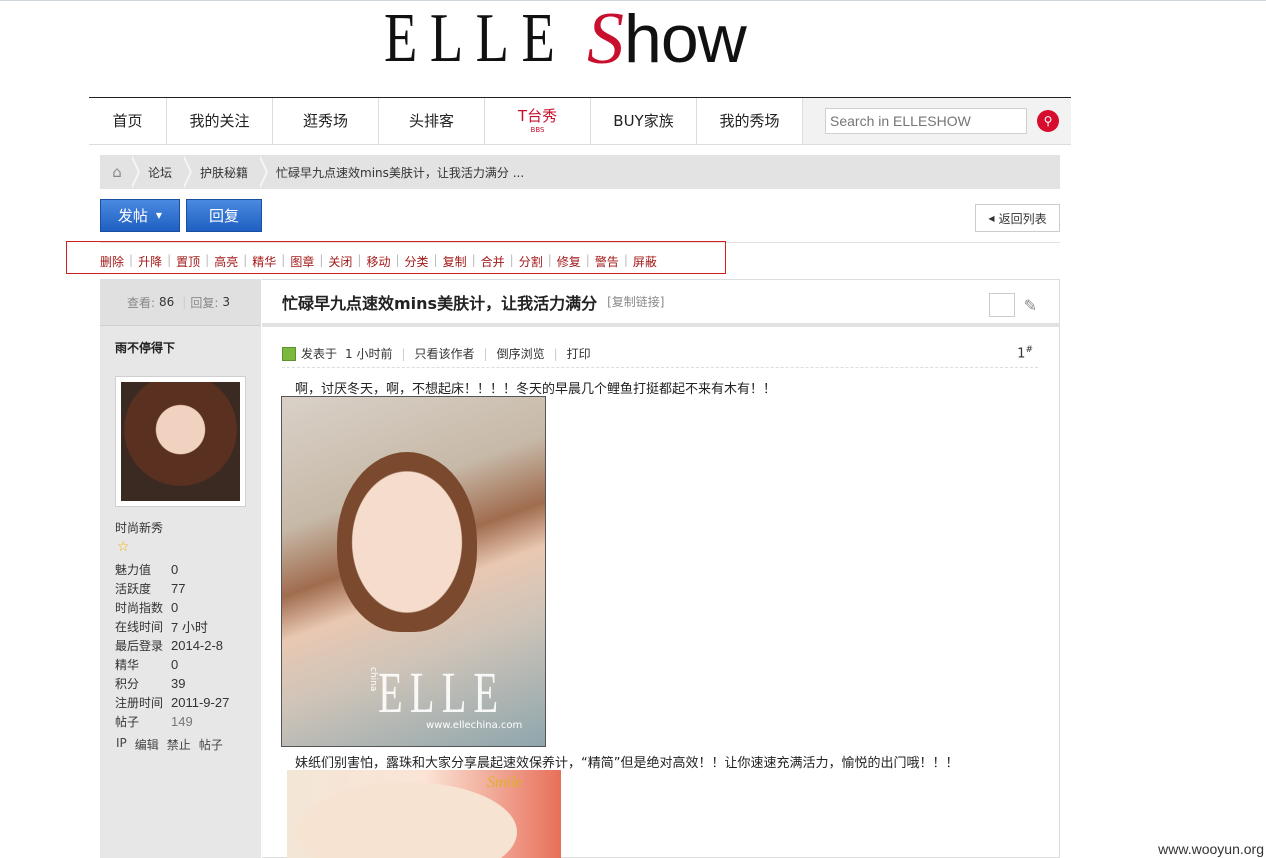 The height and width of the screenshot is (858, 1266). I want to click on new-post-button: 发帖 ▼, so click(140, 215).